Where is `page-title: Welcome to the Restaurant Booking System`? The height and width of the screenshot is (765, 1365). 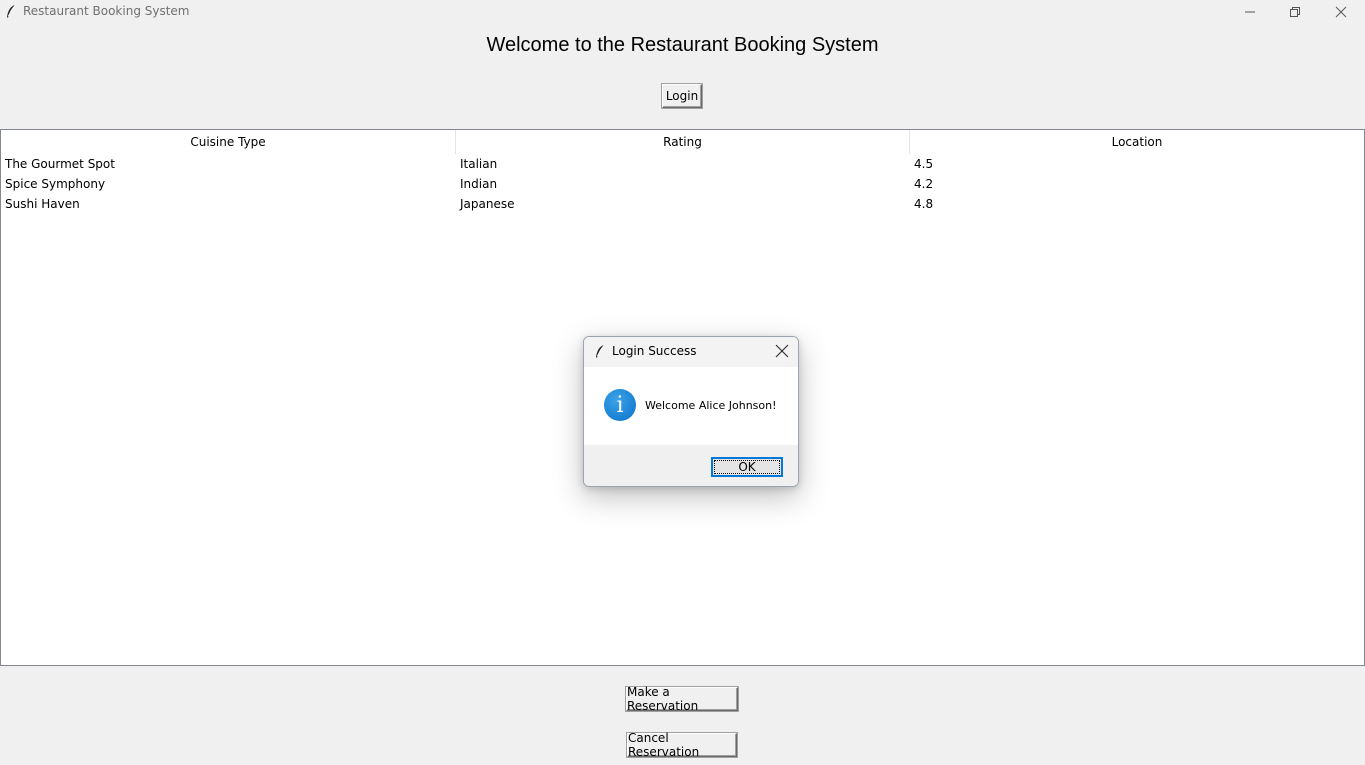
page-title: Welcome to the Restaurant Booking System is located at coordinates (682, 45).